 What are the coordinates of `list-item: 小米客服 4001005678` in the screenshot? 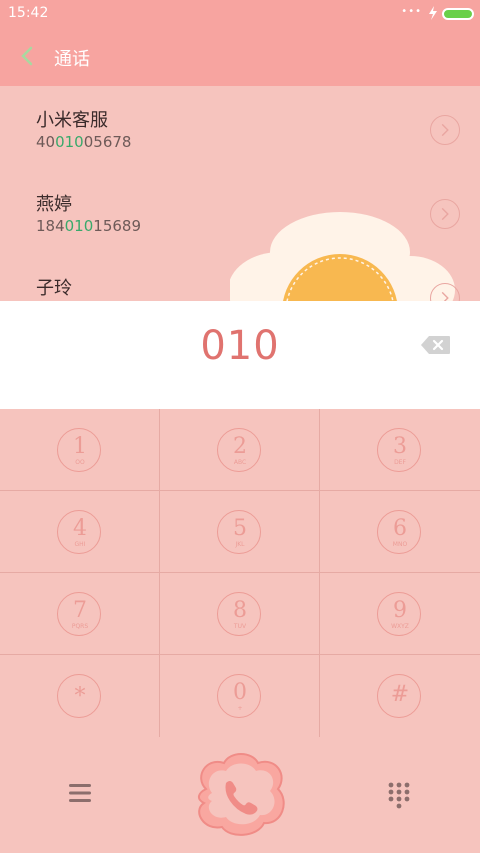 It's located at (240, 128).